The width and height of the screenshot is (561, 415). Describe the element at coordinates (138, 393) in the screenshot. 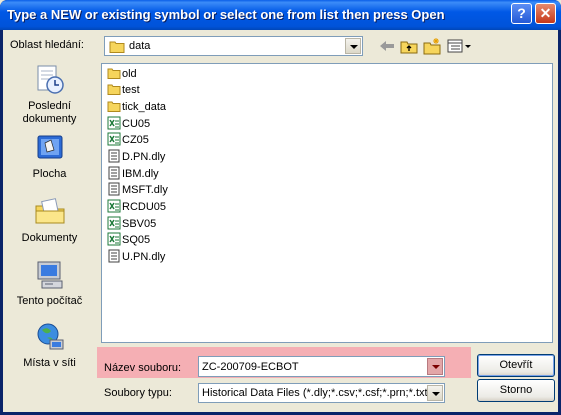

I see `file-type-label: Soubory typu:` at that location.